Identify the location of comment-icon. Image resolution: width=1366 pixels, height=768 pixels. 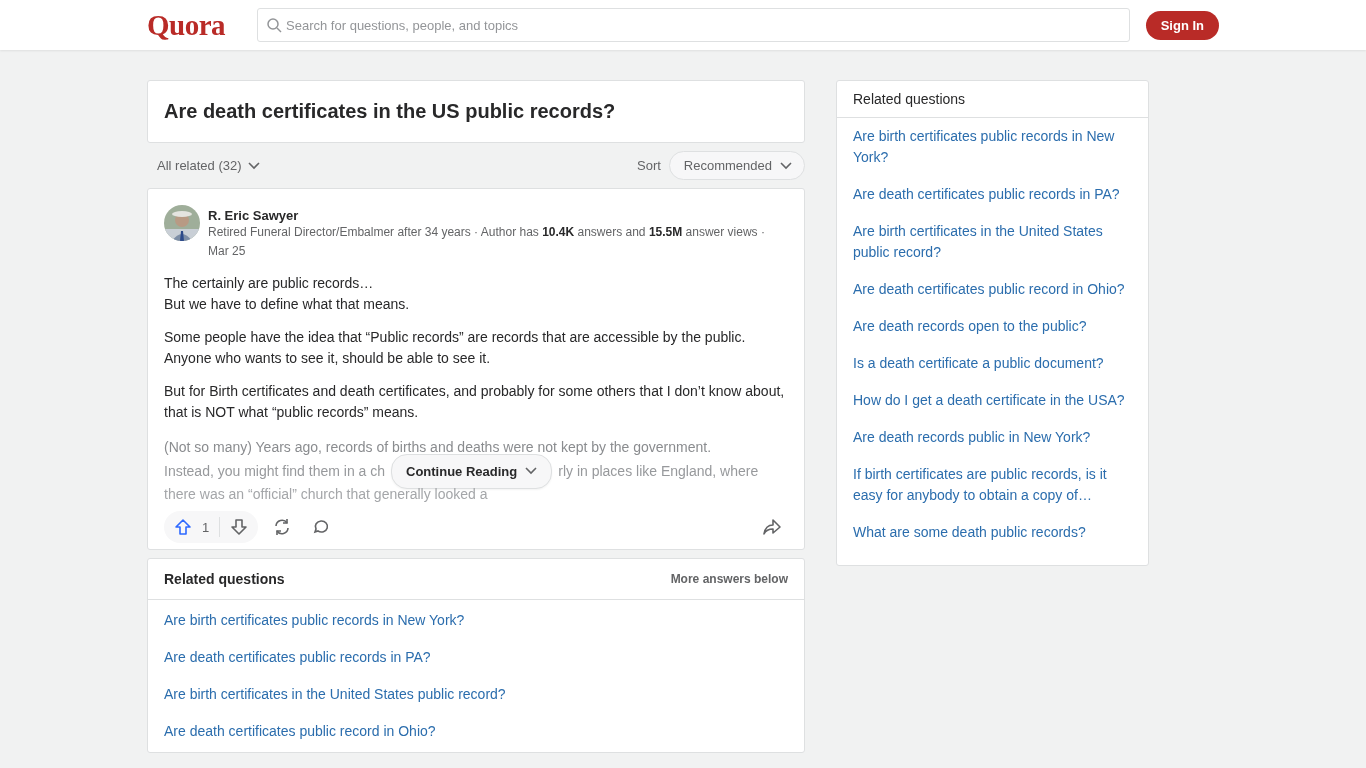
(321, 527).